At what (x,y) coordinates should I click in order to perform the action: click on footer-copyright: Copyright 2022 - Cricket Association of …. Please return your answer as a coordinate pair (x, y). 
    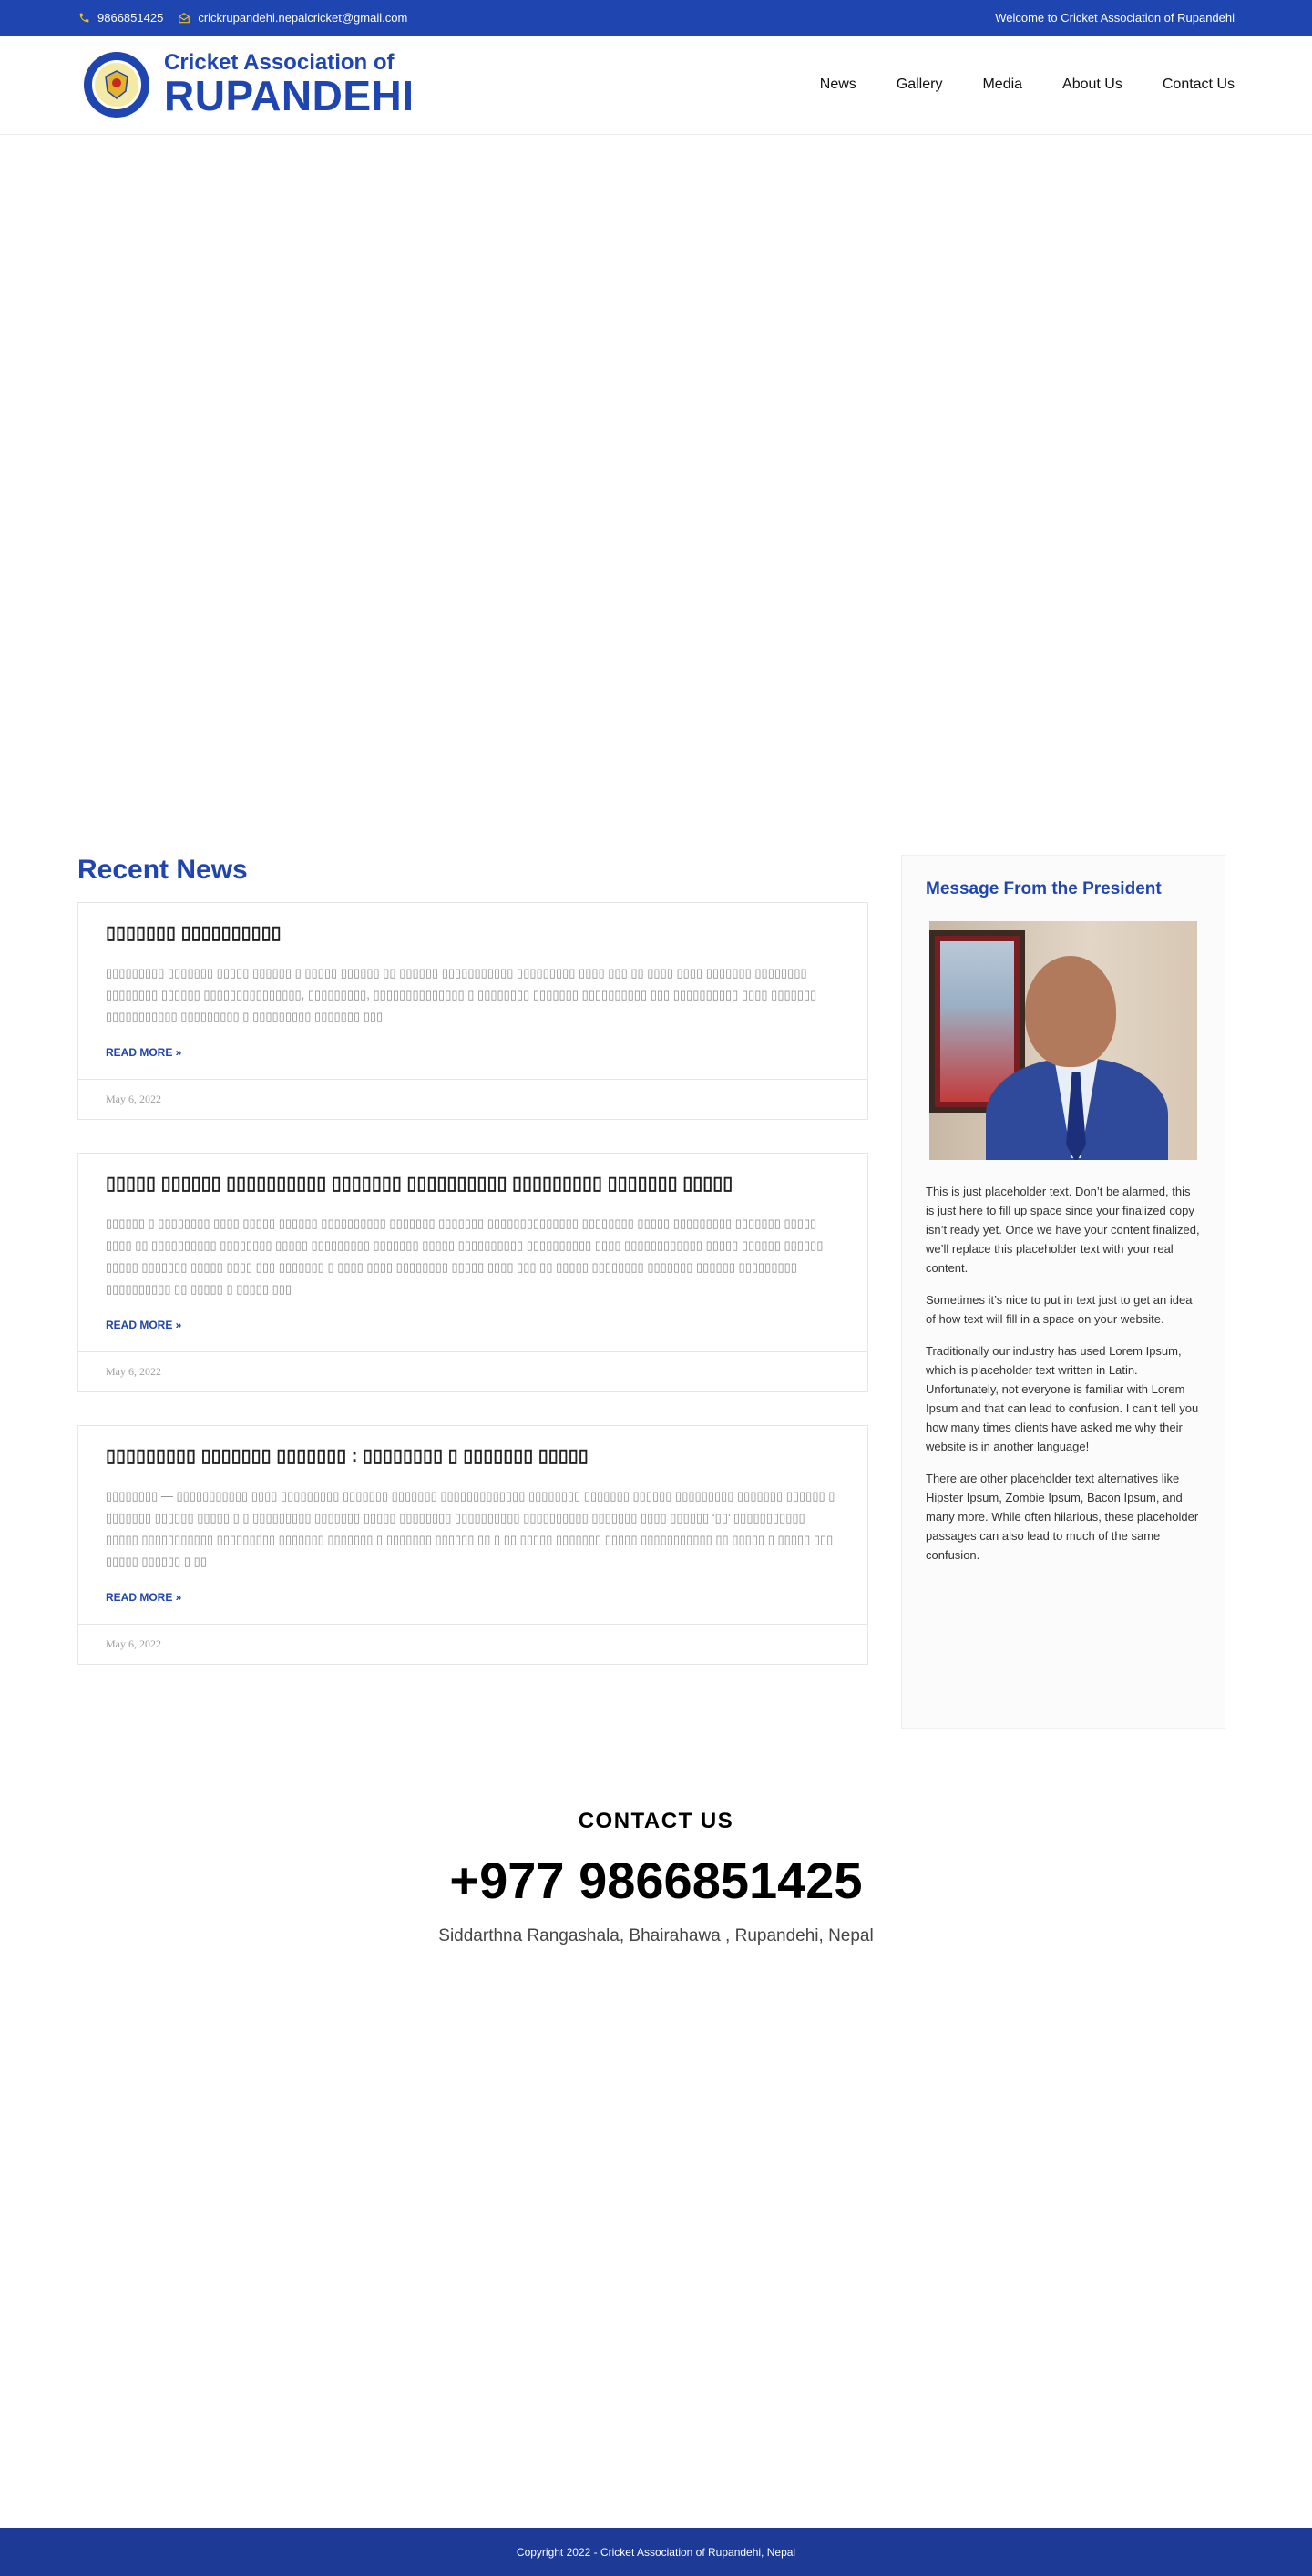
    Looking at the image, I should click on (656, 2552).